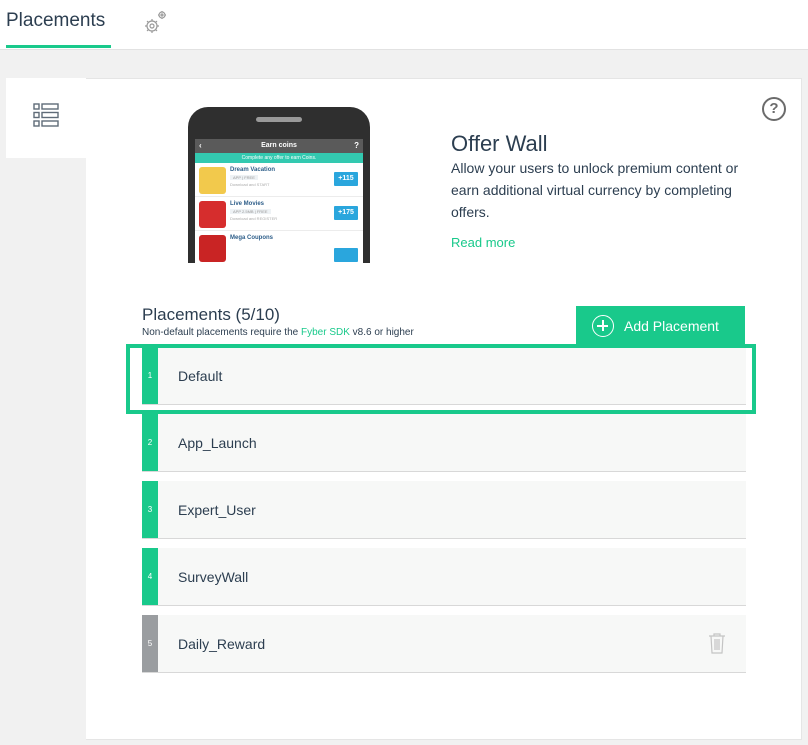 The width and height of the screenshot is (808, 745). I want to click on preview-help-icon: ?, so click(356, 145).